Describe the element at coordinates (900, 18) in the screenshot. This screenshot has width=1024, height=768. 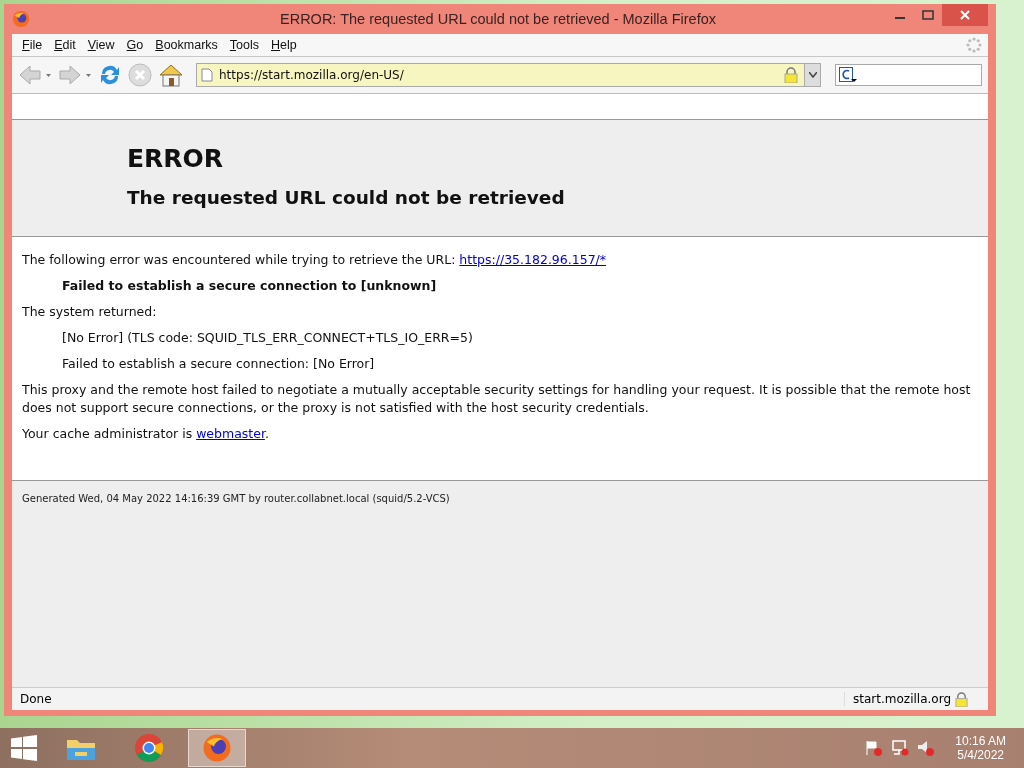
I see `minimize-icon` at that location.